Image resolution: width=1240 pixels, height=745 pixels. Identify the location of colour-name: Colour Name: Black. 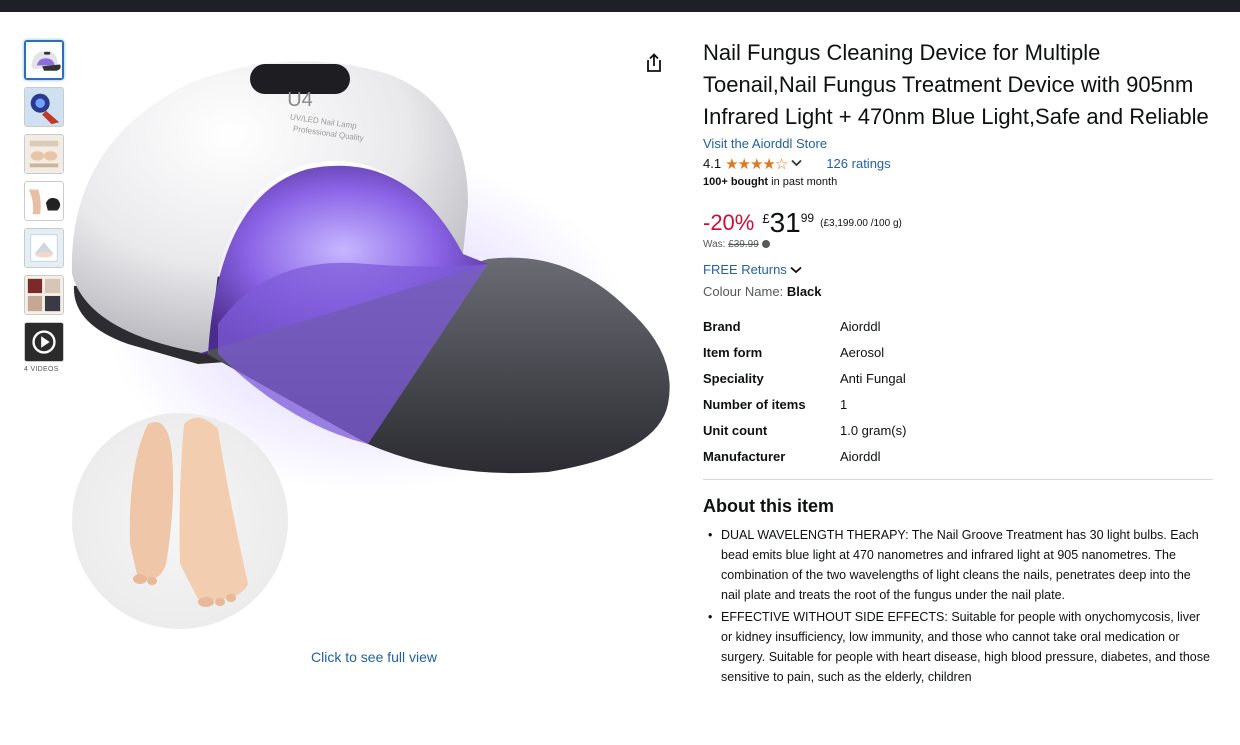
(960, 291).